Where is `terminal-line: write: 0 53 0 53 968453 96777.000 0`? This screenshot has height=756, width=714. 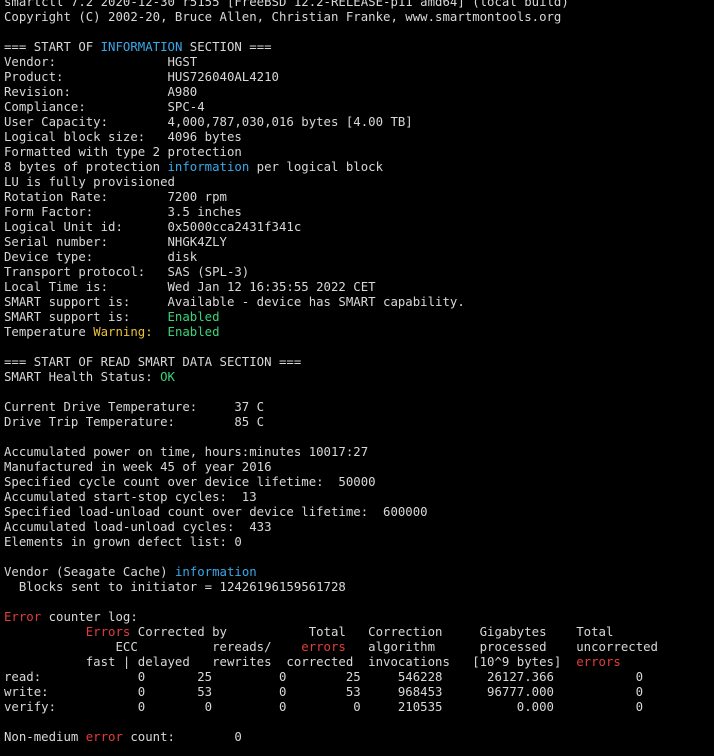 terminal-line: write: 0 53 0 53 968453 96777.000 0 is located at coordinates (331, 692).